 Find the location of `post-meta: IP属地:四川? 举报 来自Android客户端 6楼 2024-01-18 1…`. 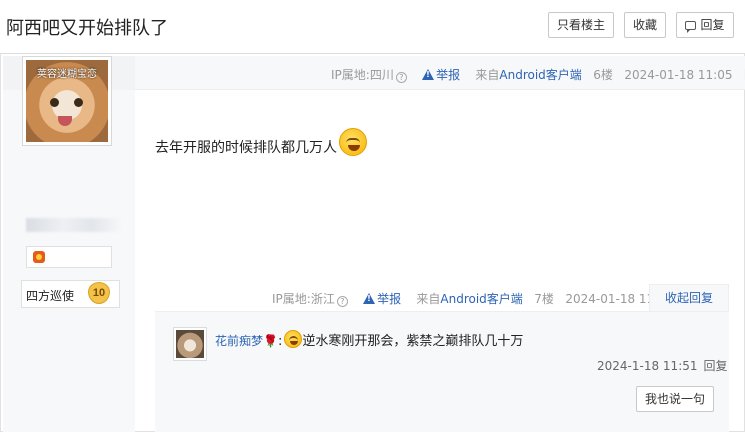

post-meta: IP属地:四川? 举报 来自Android客户端 6楼 2024-01-18 1… is located at coordinates (538, 74).